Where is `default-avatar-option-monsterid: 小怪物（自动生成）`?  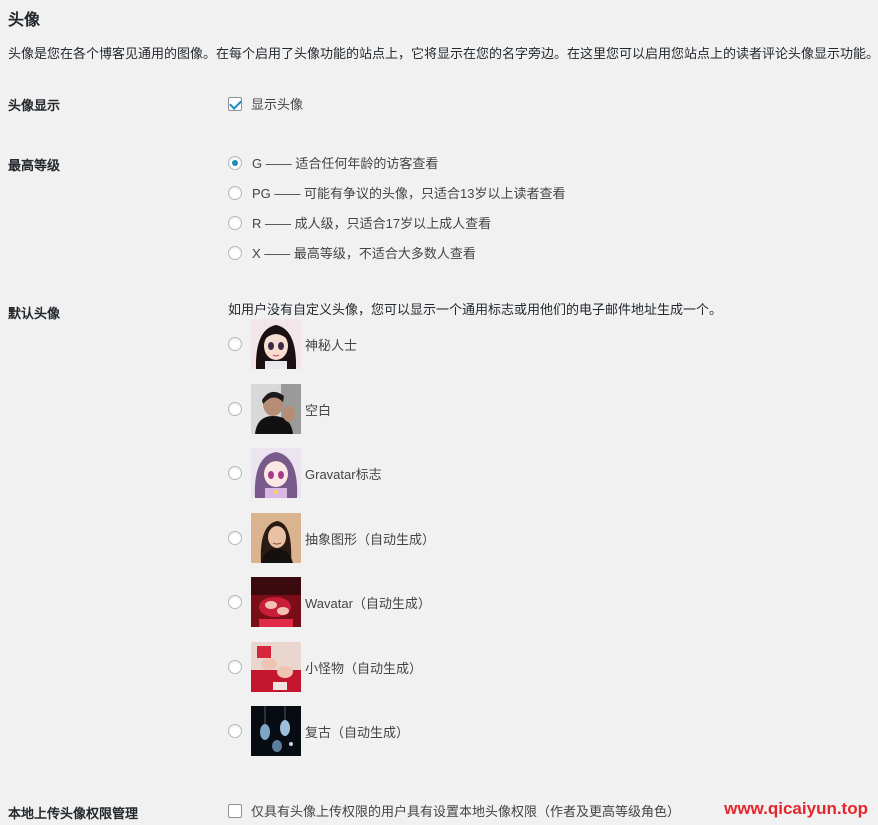
default-avatar-option-monsterid: 小怪物（自动生成） is located at coordinates (325, 667).